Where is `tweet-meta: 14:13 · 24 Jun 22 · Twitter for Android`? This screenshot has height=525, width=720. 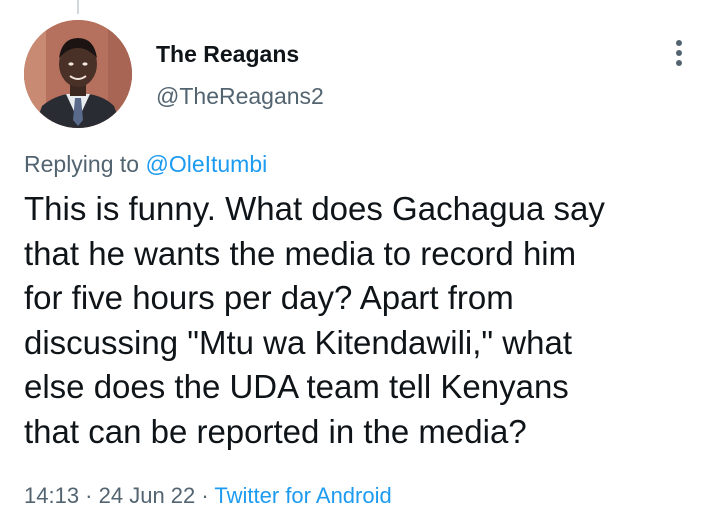
tweet-meta: 14:13 · 24 Jun 22 · Twitter for Android is located at coordinates (208, 496).